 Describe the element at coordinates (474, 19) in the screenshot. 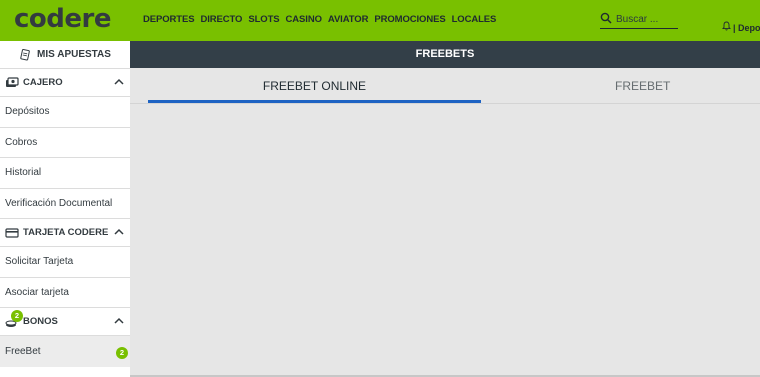

I see `nav-locales: LOCALES` at that location.